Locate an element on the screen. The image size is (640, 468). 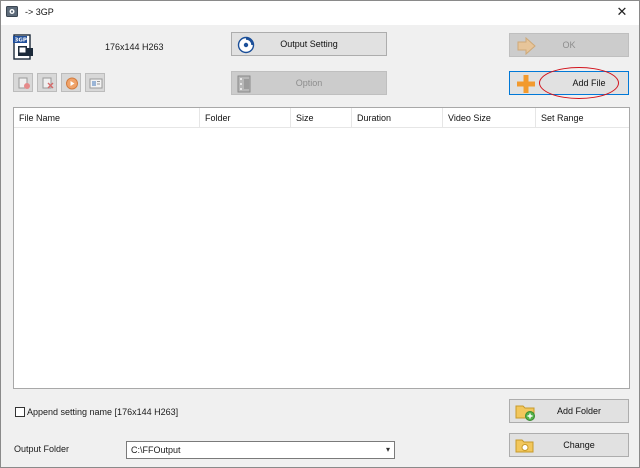
option-button: Option is located at coordinates (309, 83).